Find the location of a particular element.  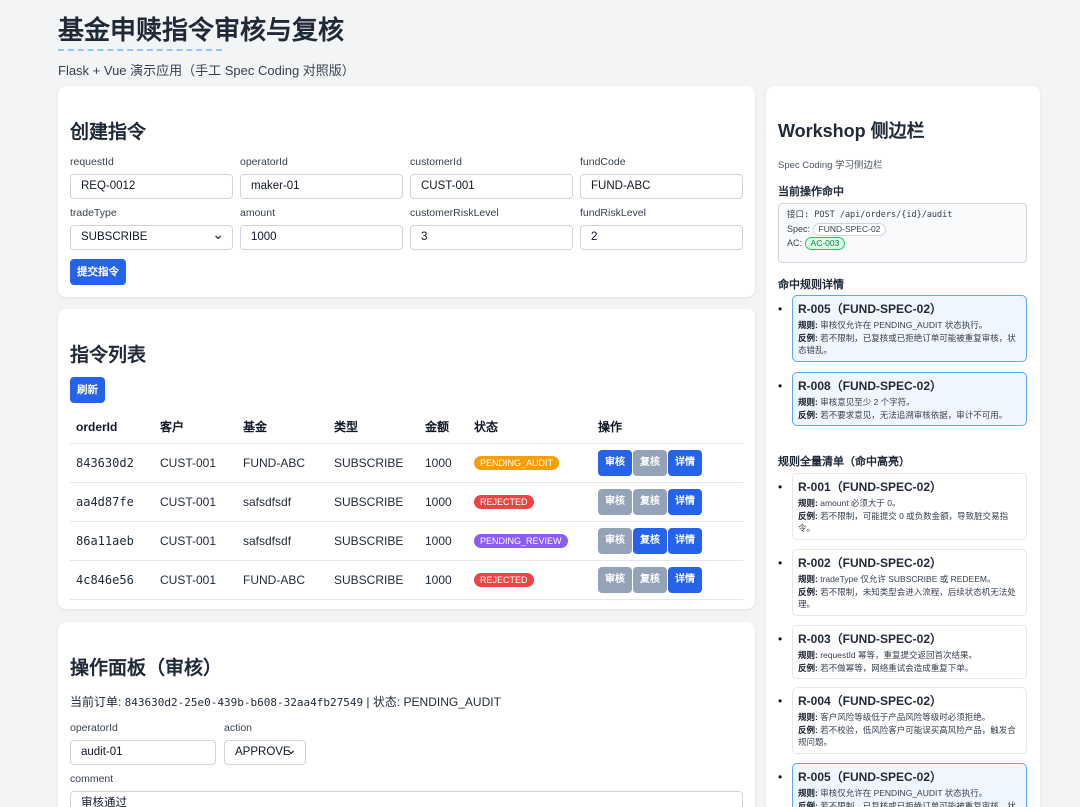

status-cell: PENDING_AUDIT is located at coordinates (530, 463).